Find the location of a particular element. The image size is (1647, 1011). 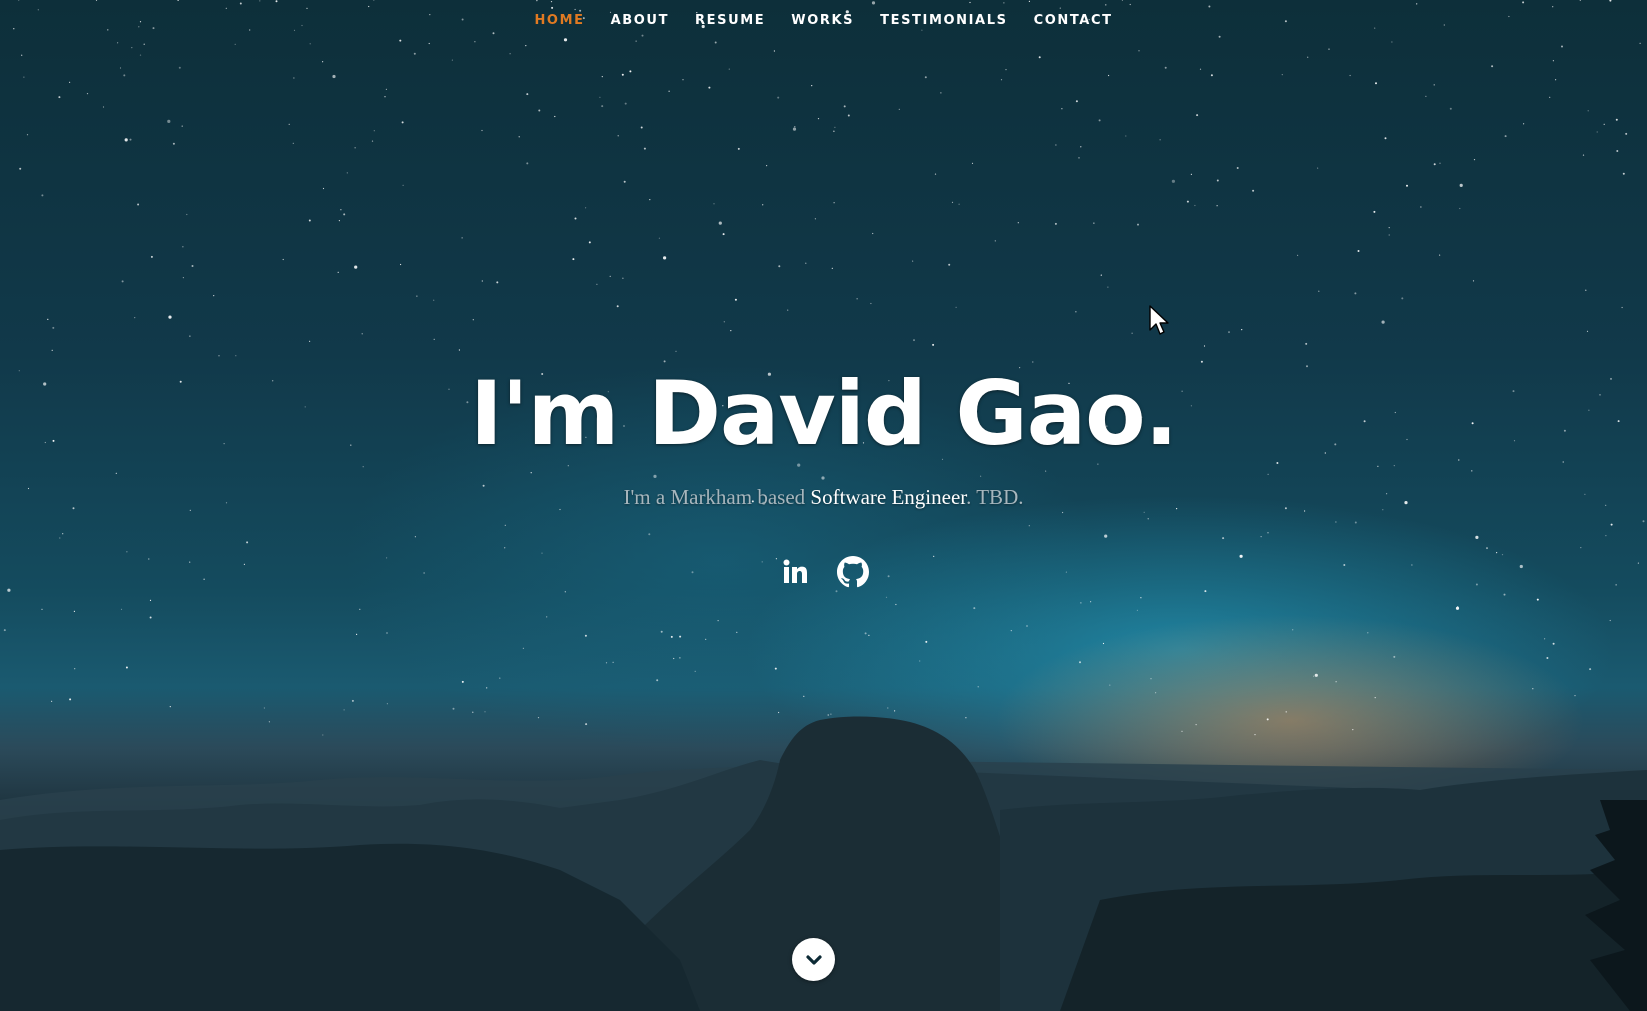

linkedin-icon is located at coordinates (795, 571).